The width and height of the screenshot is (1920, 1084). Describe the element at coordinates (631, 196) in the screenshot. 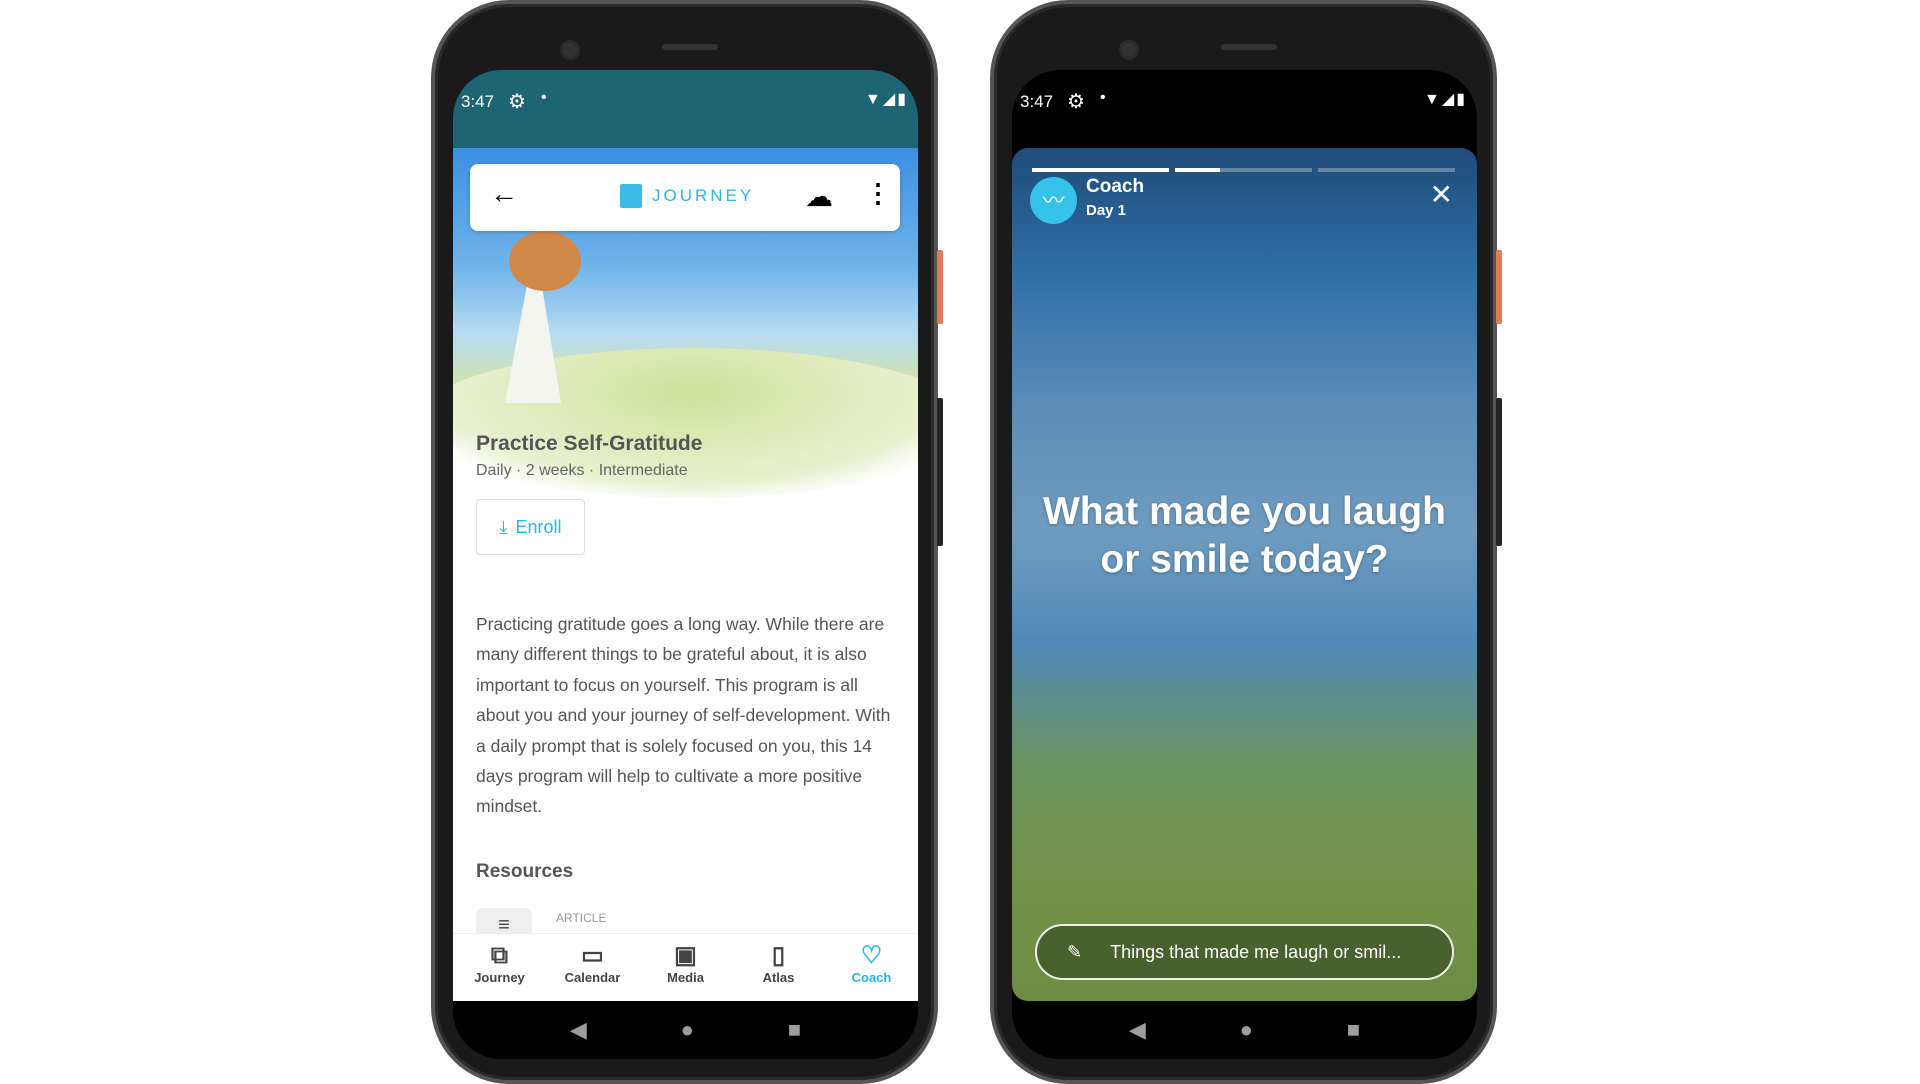

I see `journey-logo-icon` at that location.